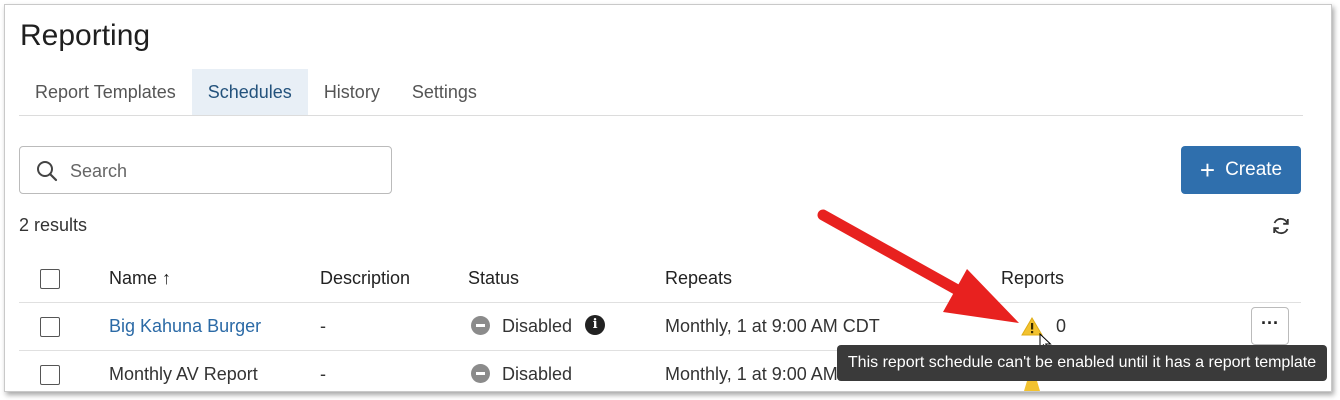 The image size is (1340, 400). What do you see at coordinates (918, 266) in the screenshot?
I see `annotation-arrow` at bounding box center [918, 266].